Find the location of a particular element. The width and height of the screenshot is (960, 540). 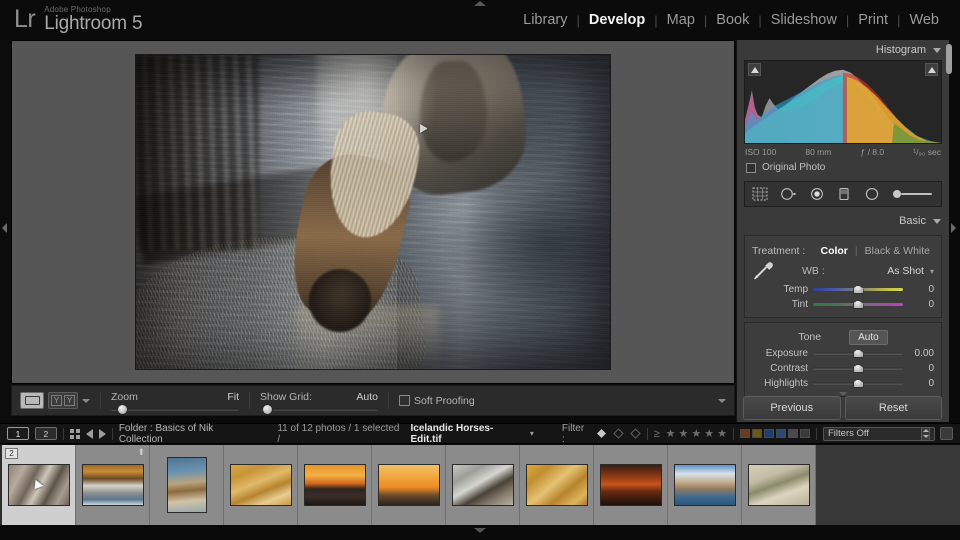

filmstrip-thumbnail-orange-sunset is located at coordinates (408, 485).